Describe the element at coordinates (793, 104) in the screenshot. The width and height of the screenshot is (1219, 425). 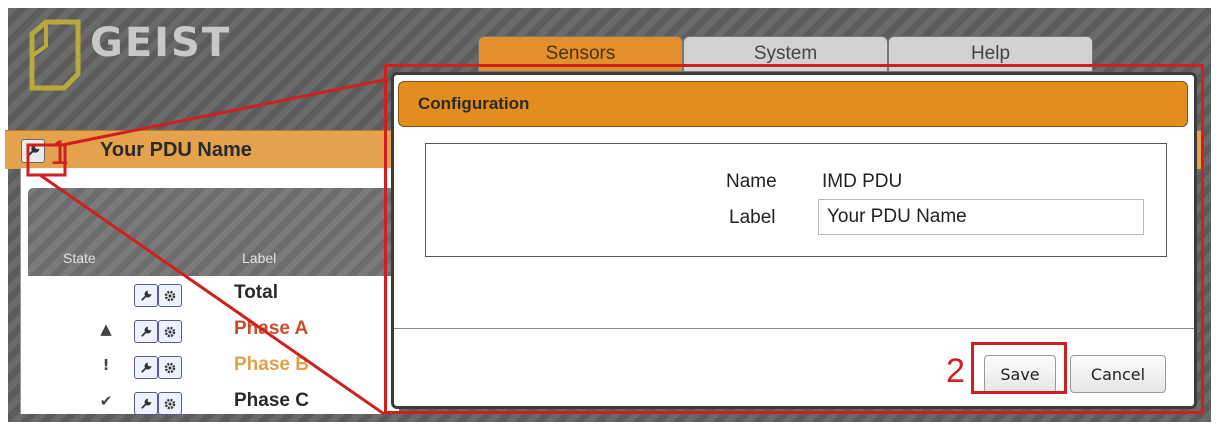
I see `dialog-title: Configuration` at that location.